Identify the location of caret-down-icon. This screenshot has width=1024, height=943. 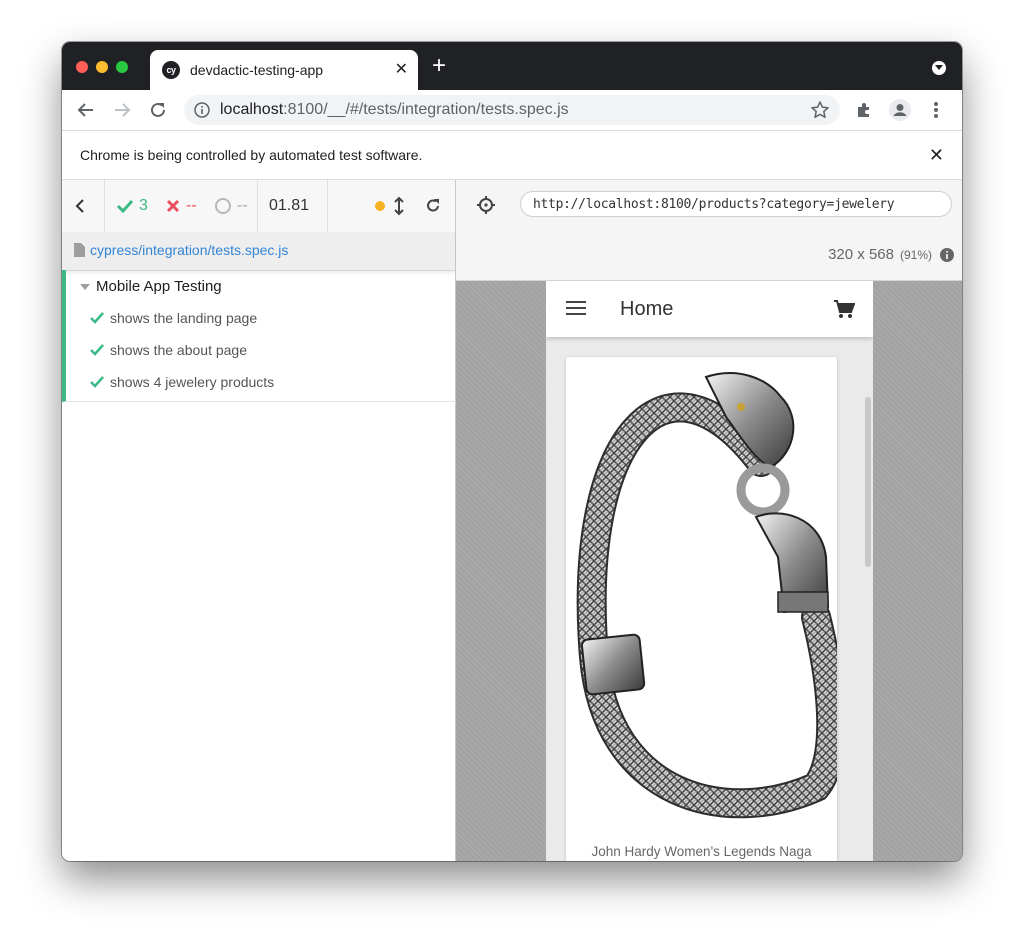
(85, 287).